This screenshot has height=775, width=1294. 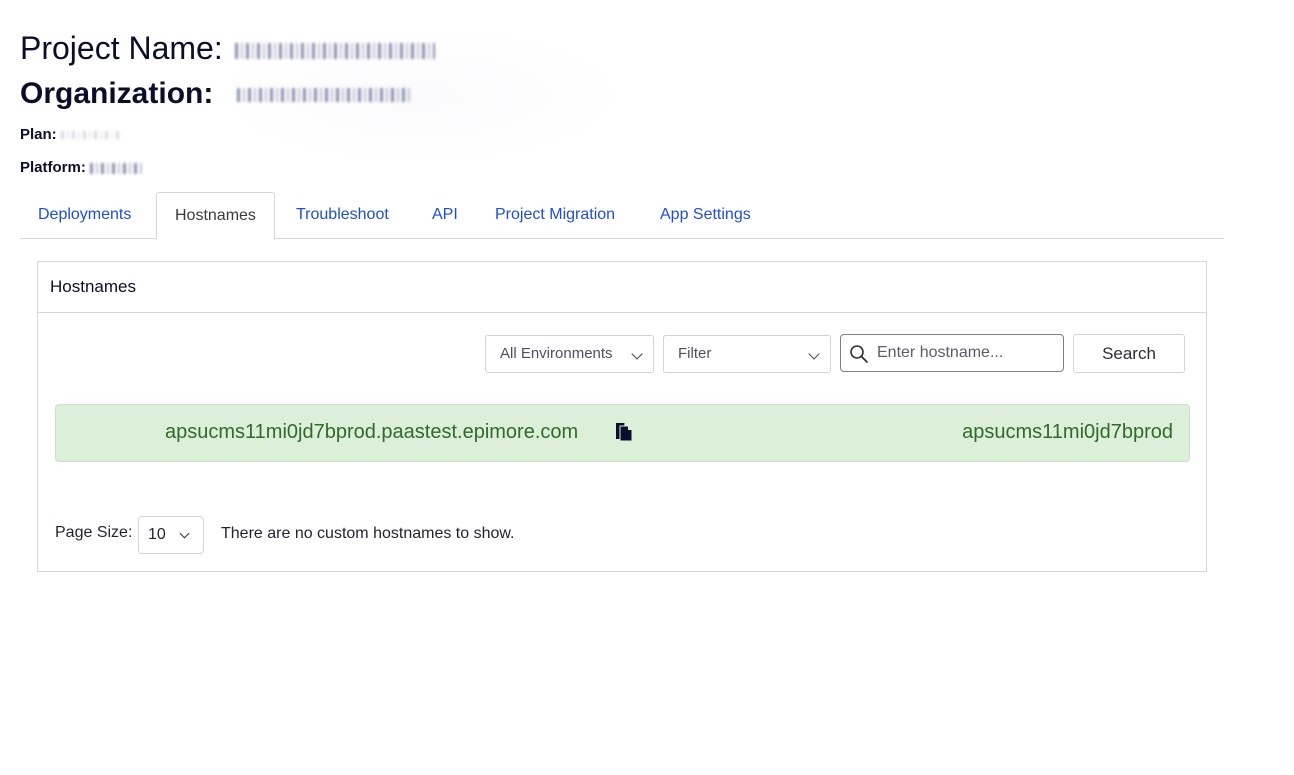 What do you see at coordinates (117, 93) in the screenshot?
I see `organization-label: Organization:` at bounding box center [117, 93].